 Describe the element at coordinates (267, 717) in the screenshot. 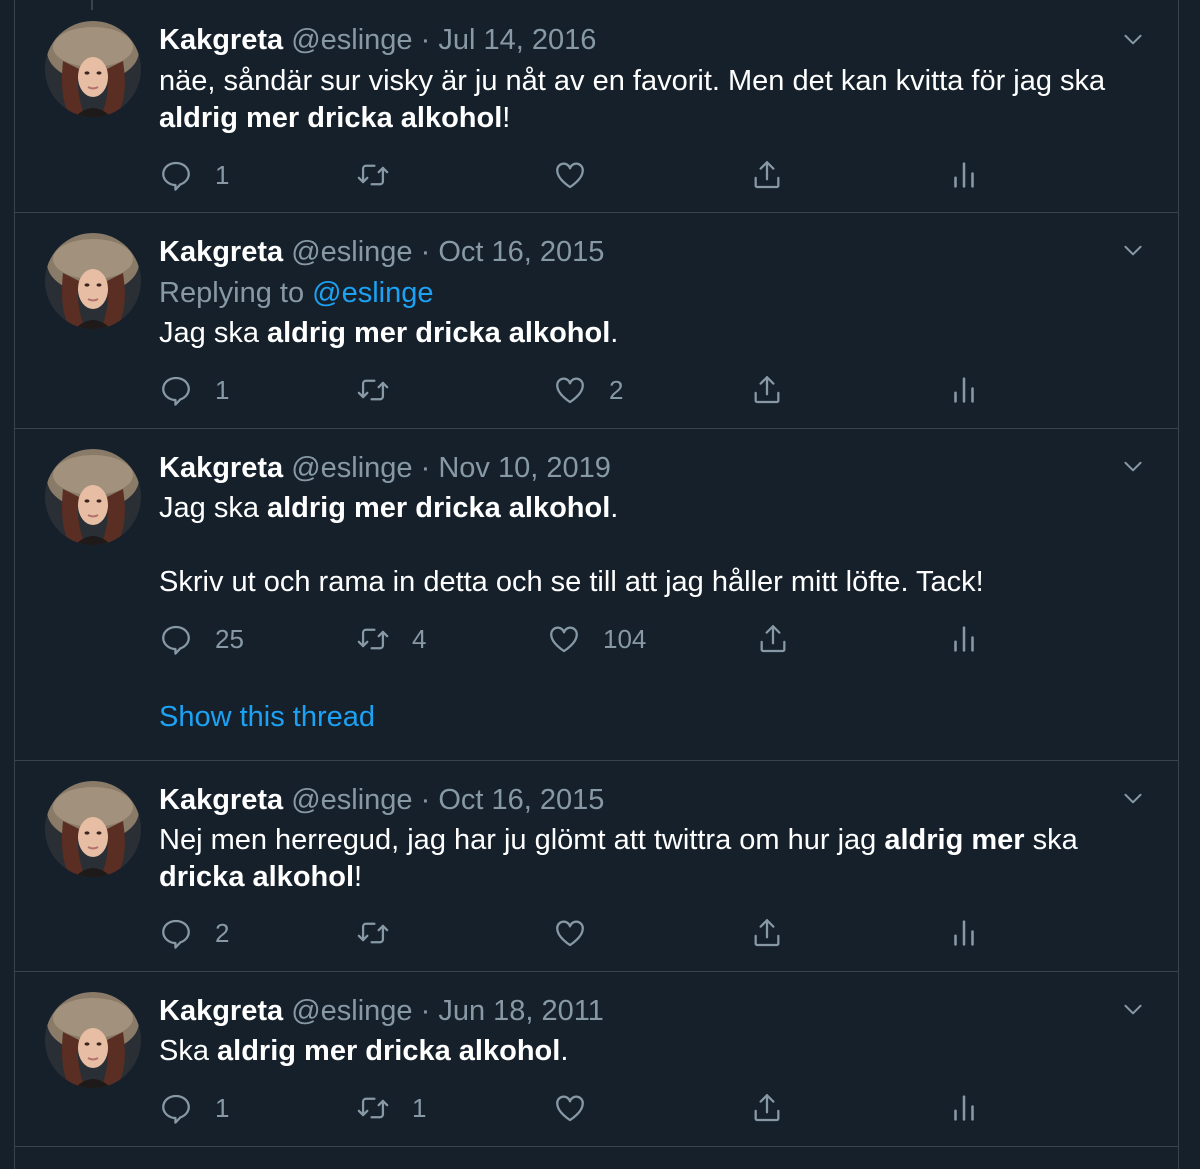

I see `show-thread-link: Show this thread` at that location.